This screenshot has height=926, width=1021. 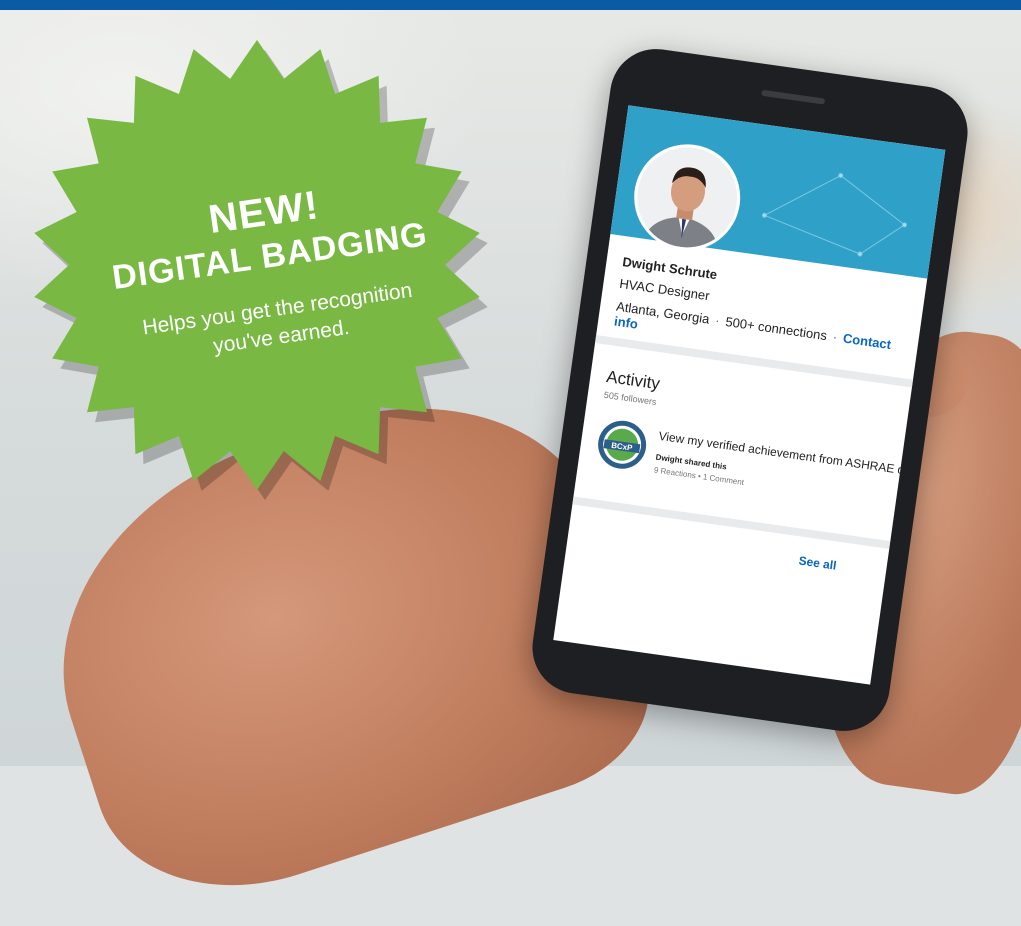 What do you see at coordinates (510, 5) in the screenshot?
I see `top-accent-bar` at bounding box center [510, 5].